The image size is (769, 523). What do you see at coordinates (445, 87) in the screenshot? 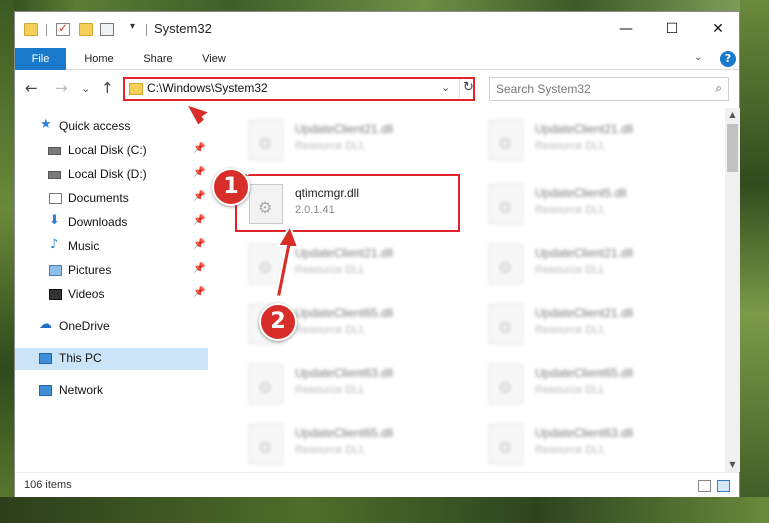
I see `address-dropdown-icon: ⌄` at bounding box center [445, 87].